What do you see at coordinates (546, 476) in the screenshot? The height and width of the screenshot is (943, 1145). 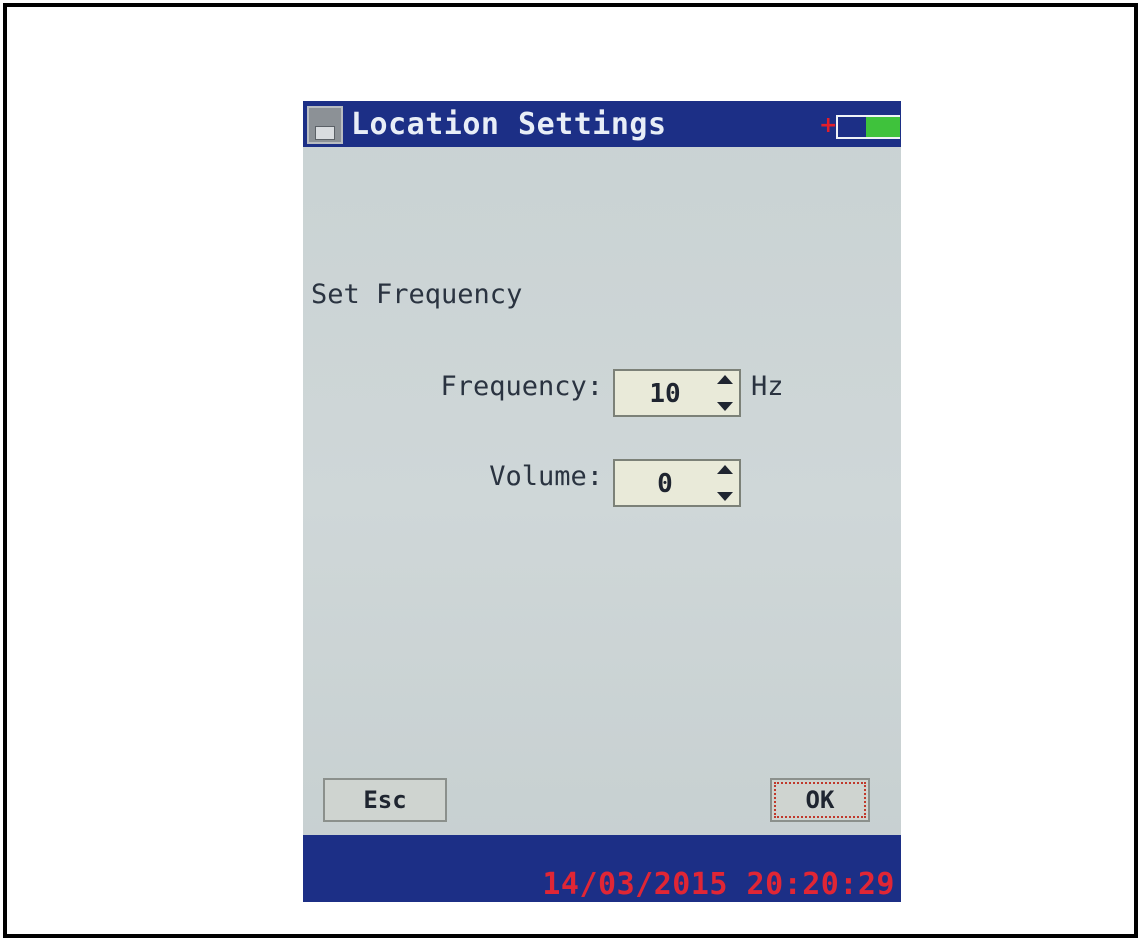 I see `volume-label: Volume:` at bounding box center [546, 476].